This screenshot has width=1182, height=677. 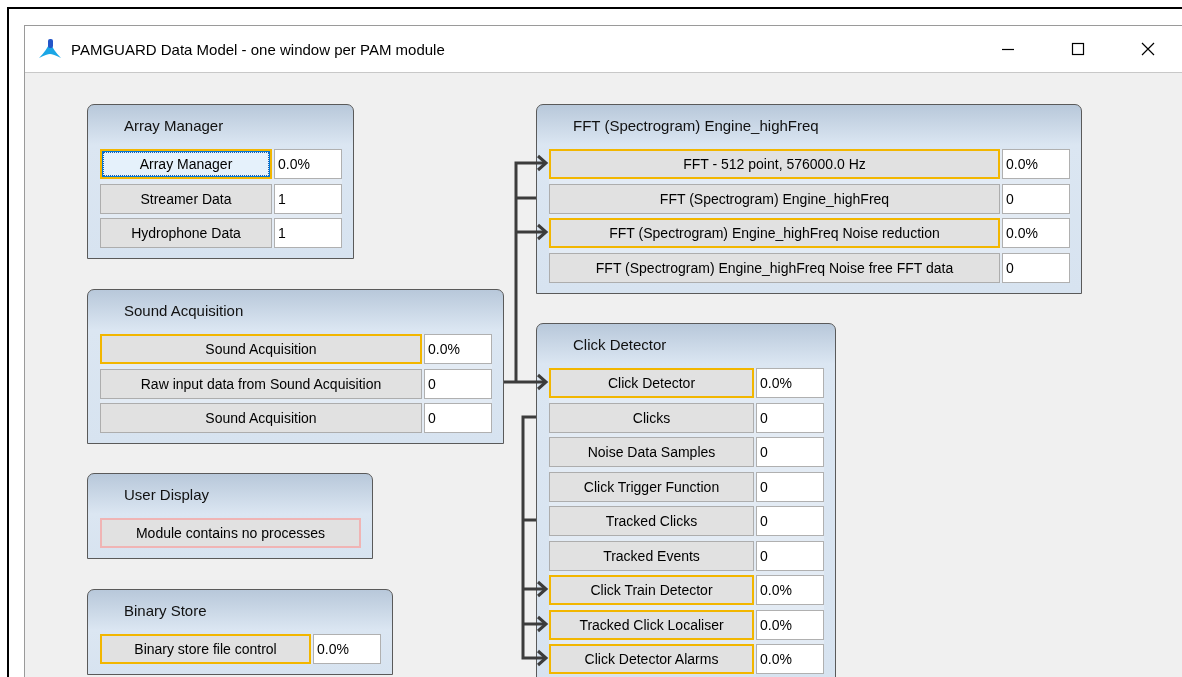 What do you see at coordinates (186, 198) in the screenshot?
I see `process-button: Streamer Data` at bounding box center [186, 198].